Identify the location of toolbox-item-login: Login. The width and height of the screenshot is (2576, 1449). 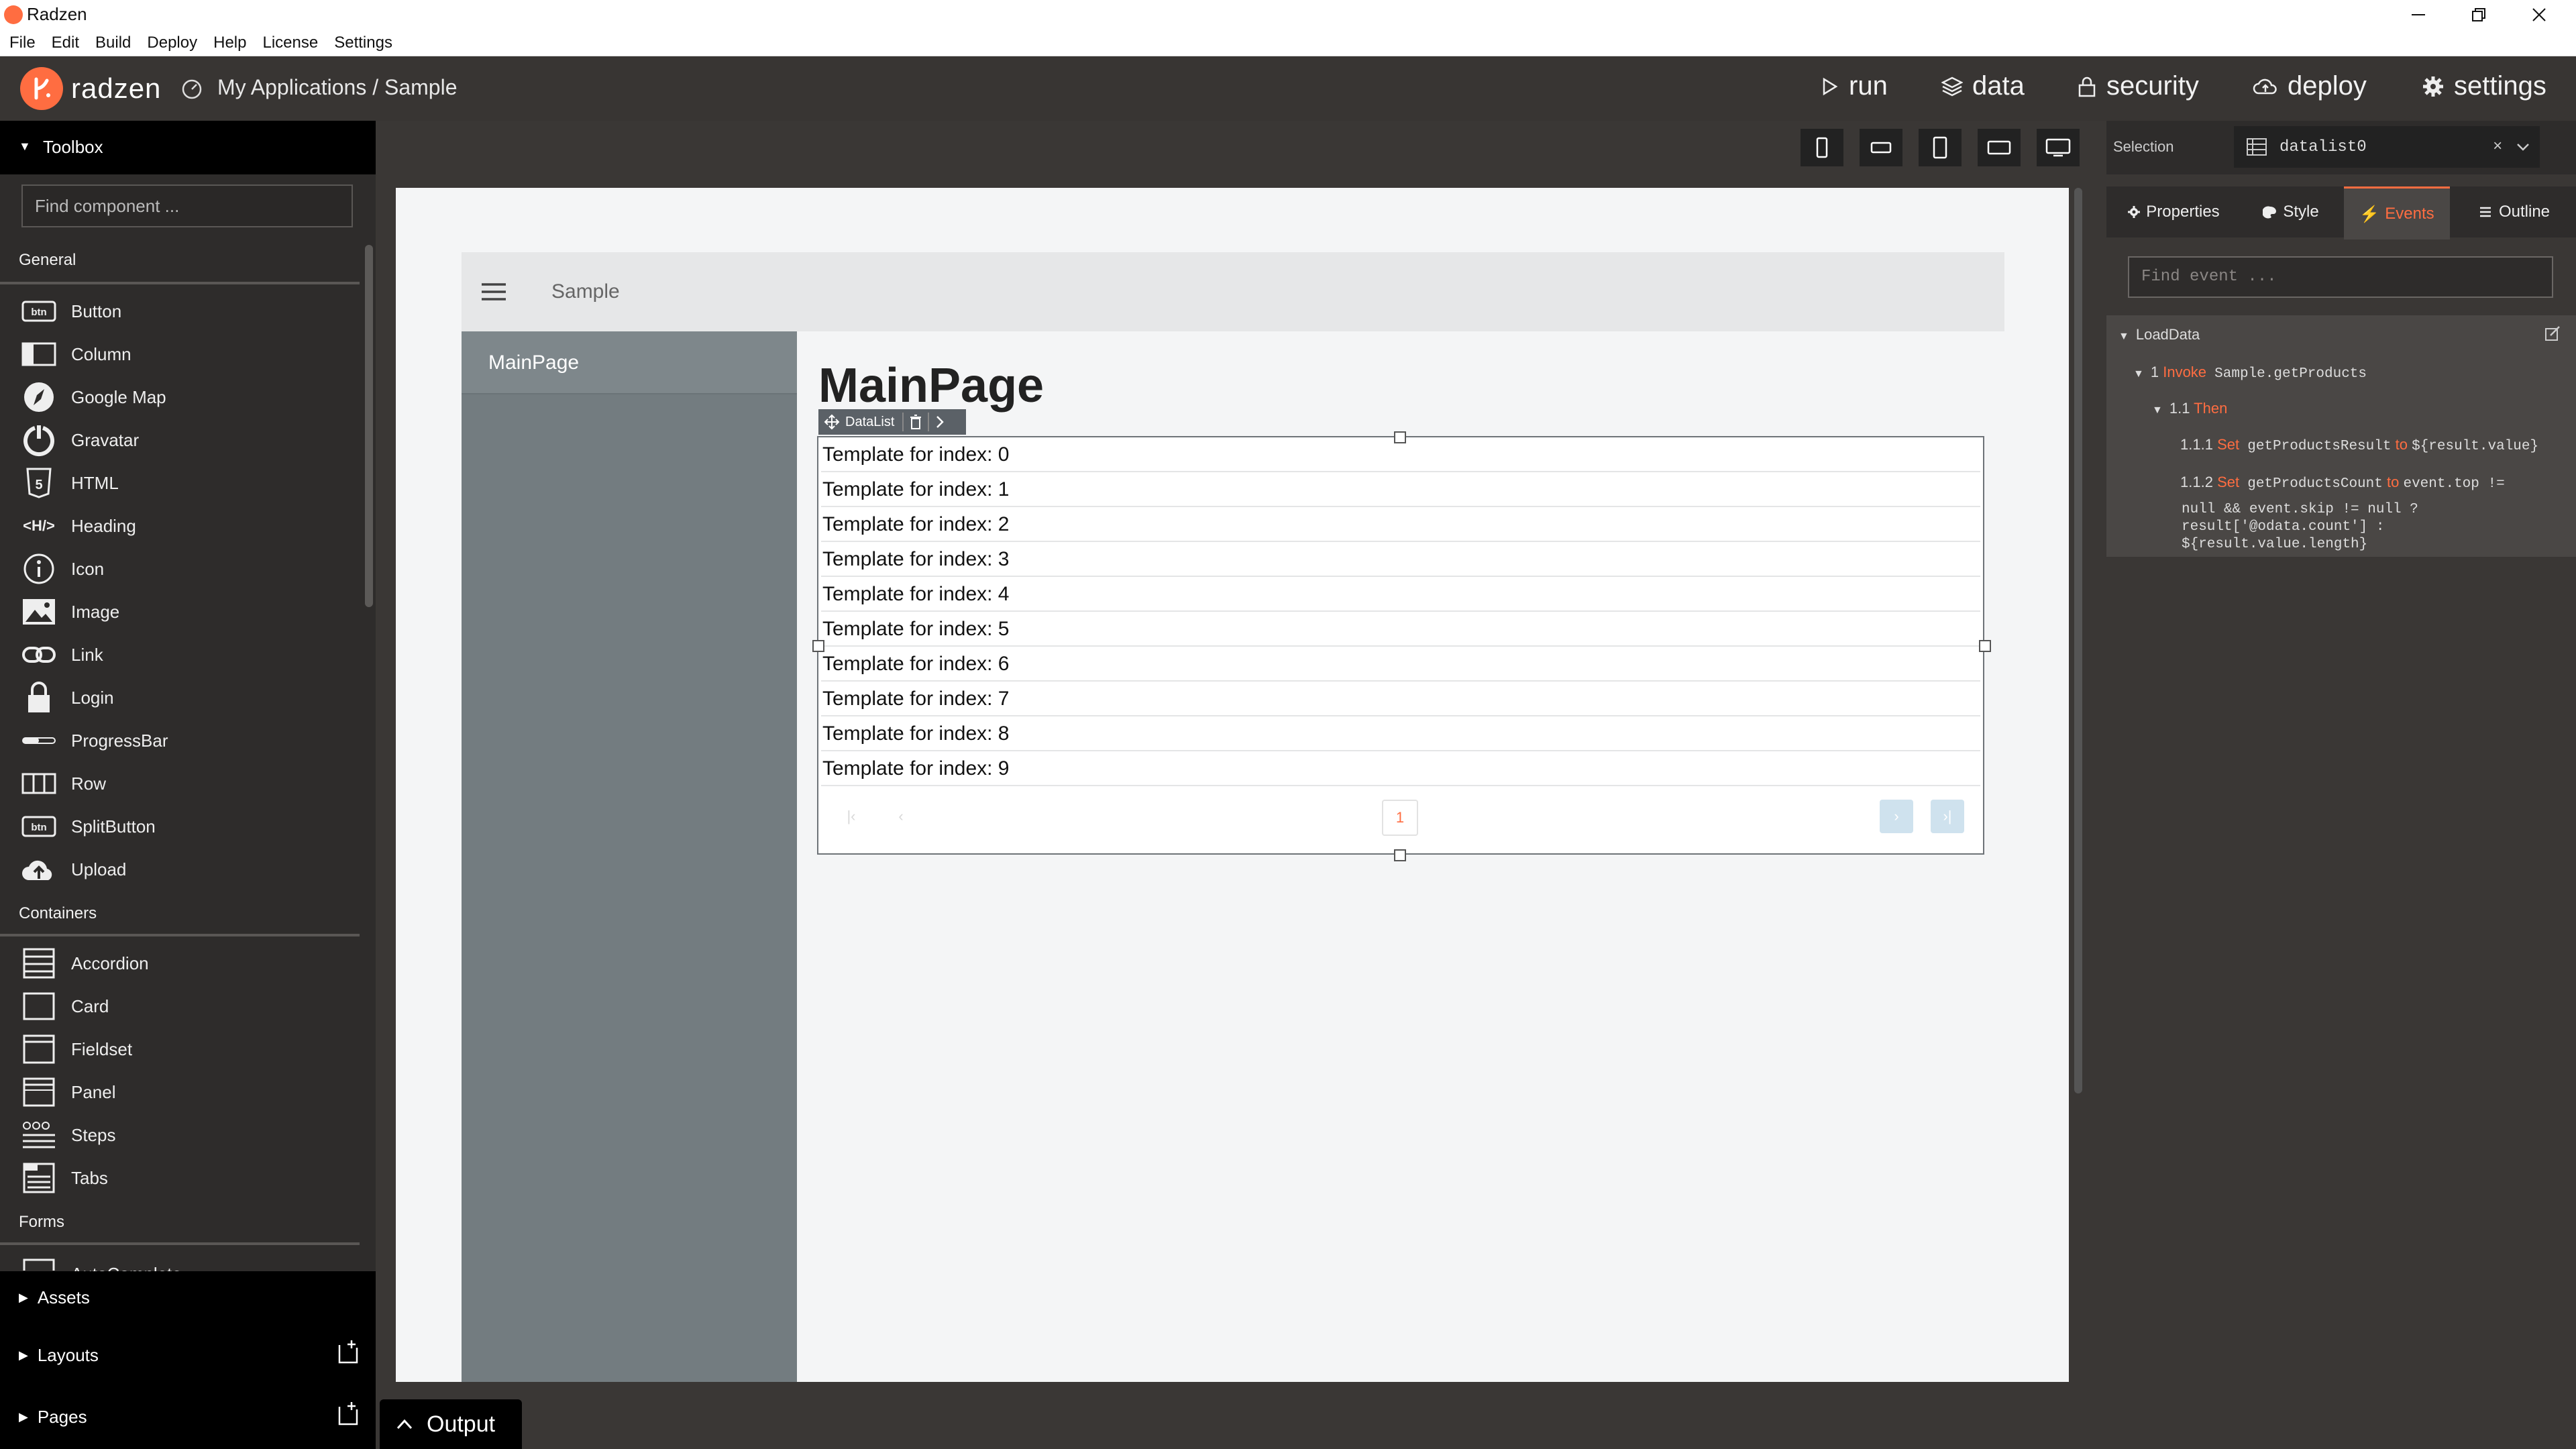
(180, 697).